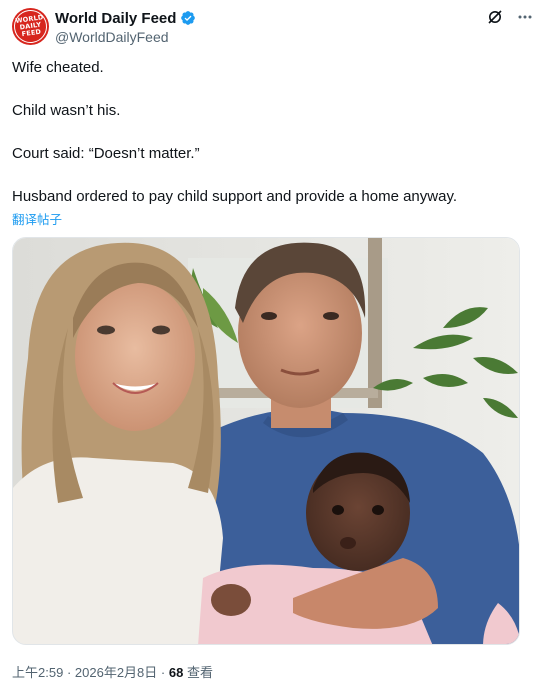 The width and height of the screenshot is (547, 692). Describe the element at coordinates (188, 18) in the screenshot. I see `verified-badge-icon` at that location.